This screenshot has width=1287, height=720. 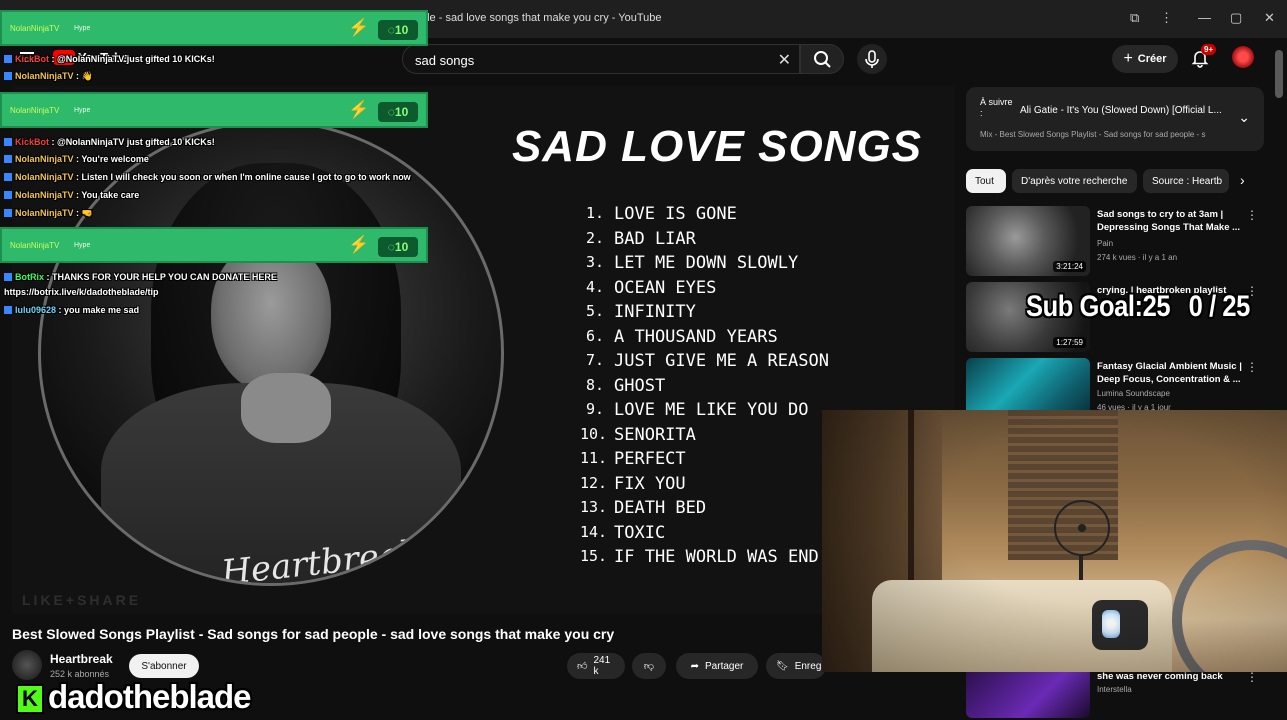 I want to click on song-title: TOXIC, so click(x=640, y=532).